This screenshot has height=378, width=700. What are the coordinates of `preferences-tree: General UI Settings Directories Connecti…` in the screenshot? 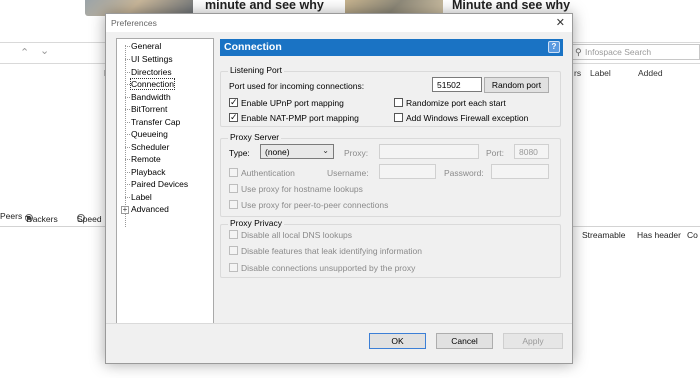 It's located at (165, 181).